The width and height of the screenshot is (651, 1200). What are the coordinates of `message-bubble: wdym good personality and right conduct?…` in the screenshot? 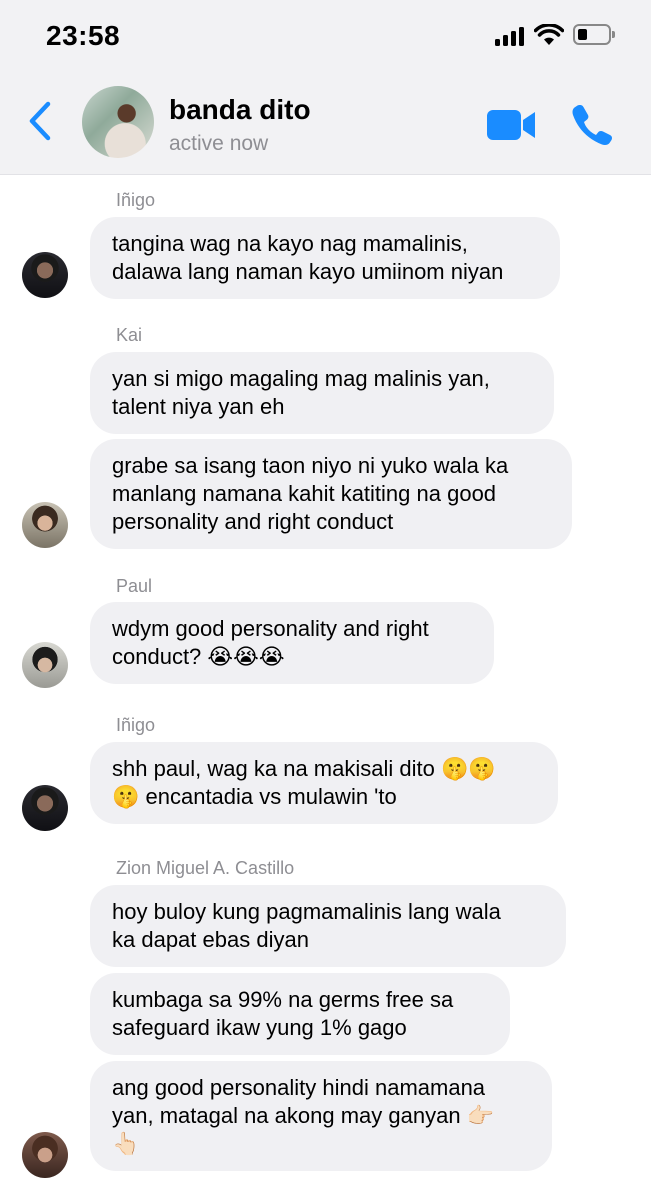 It's located at (292, 643).